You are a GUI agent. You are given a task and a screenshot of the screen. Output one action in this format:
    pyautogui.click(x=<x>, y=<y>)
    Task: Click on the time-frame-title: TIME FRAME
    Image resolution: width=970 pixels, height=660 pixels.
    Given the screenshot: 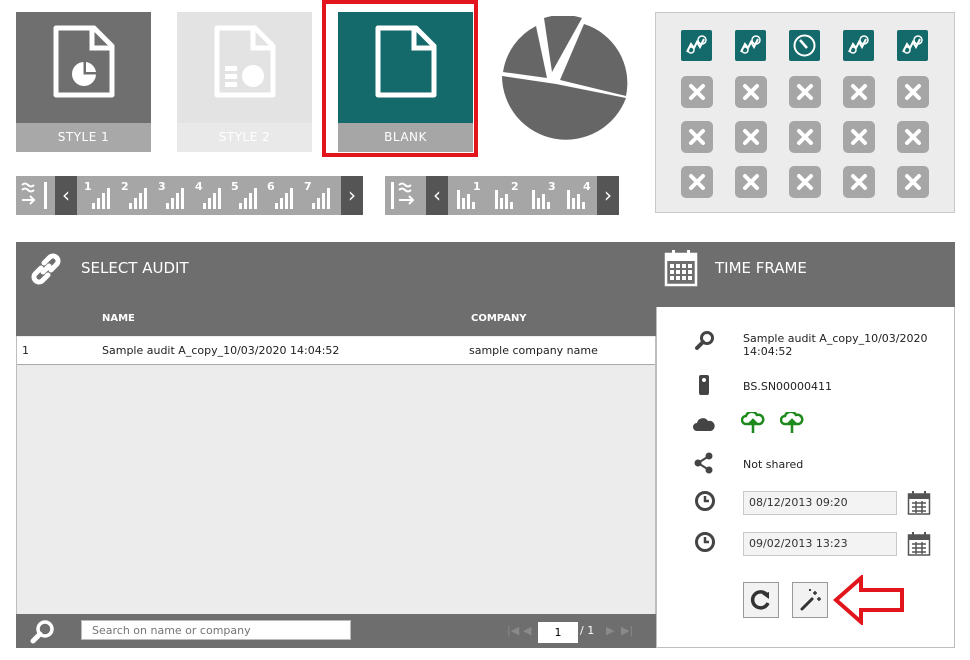 What is the action you would take?
    pyautogui.click(x=761, y=268)
    